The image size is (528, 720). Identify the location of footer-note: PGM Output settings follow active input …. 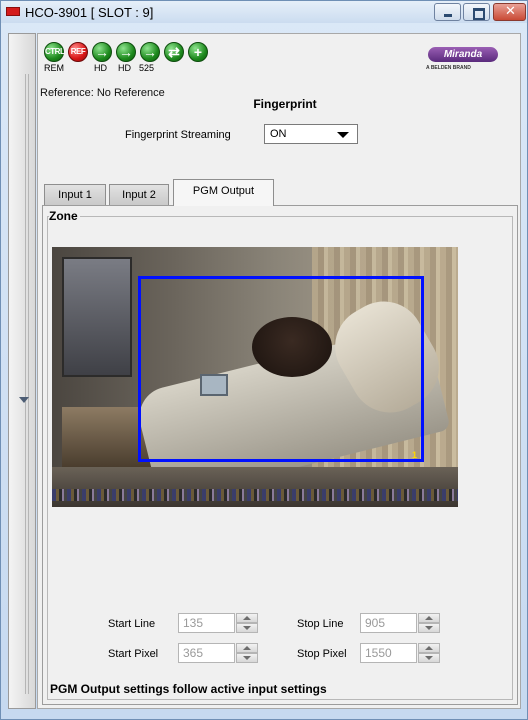
(188, 689).